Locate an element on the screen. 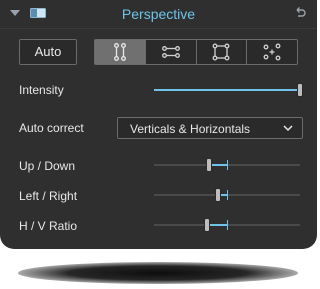 The height and width of the screenshot is (289, 320). point-guides-icon is located at coordinates (272, 52).